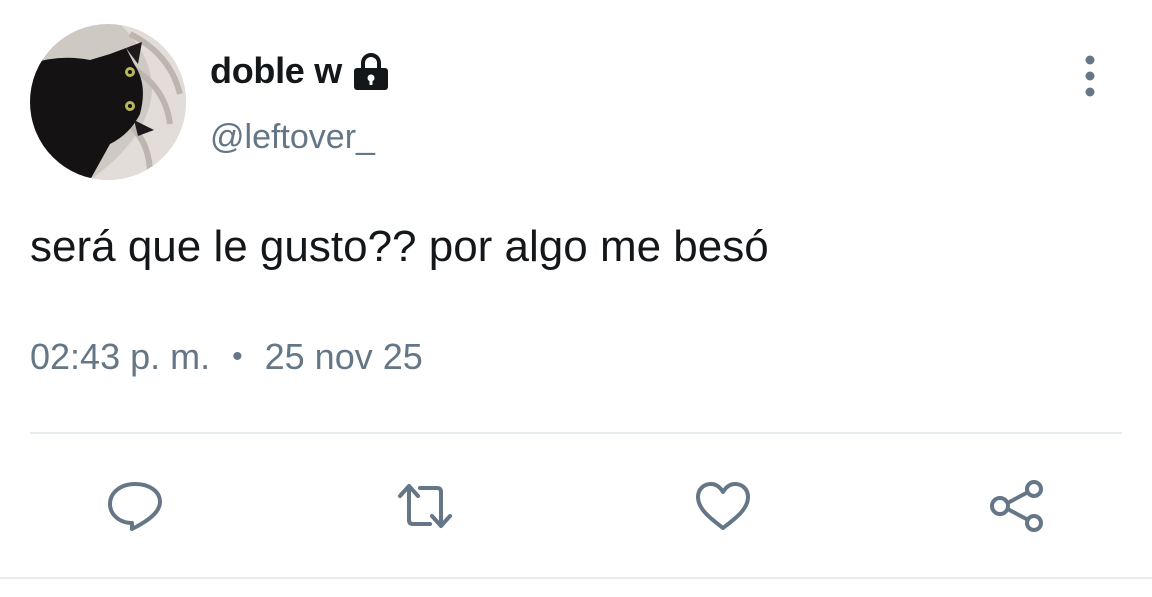  What do you see at coordinates (226, 357) in the screenshot?
I see `tweet-meta: 02:43 p. m. • 25 nov 25` at bounding box center [226, 357].